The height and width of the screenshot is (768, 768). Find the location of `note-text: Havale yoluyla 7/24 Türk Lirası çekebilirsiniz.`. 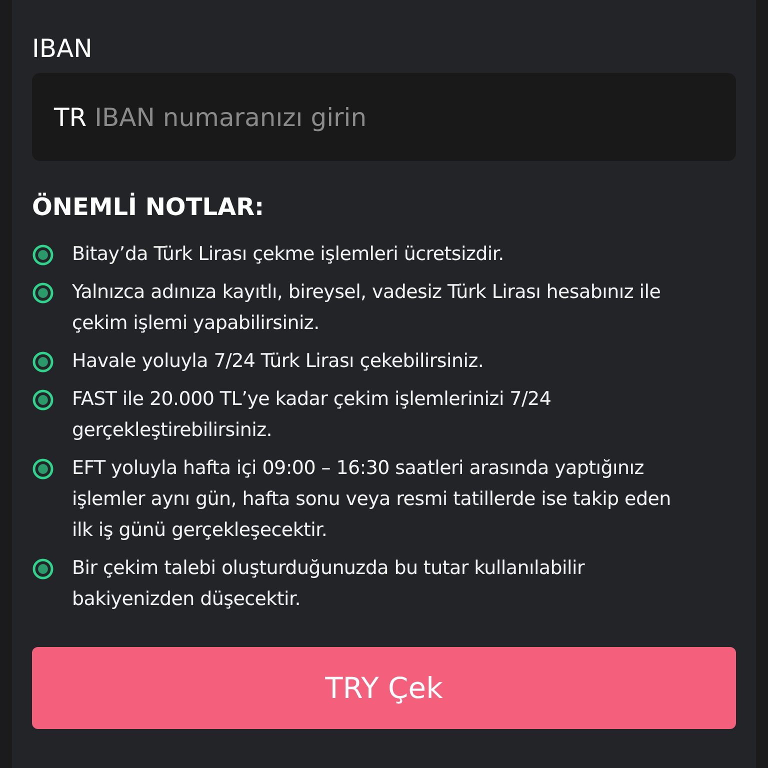

note-text: Havale yoluyla 7/24 Türk Lirası çekebilirsiniz. is located at coordinates (278, 361).